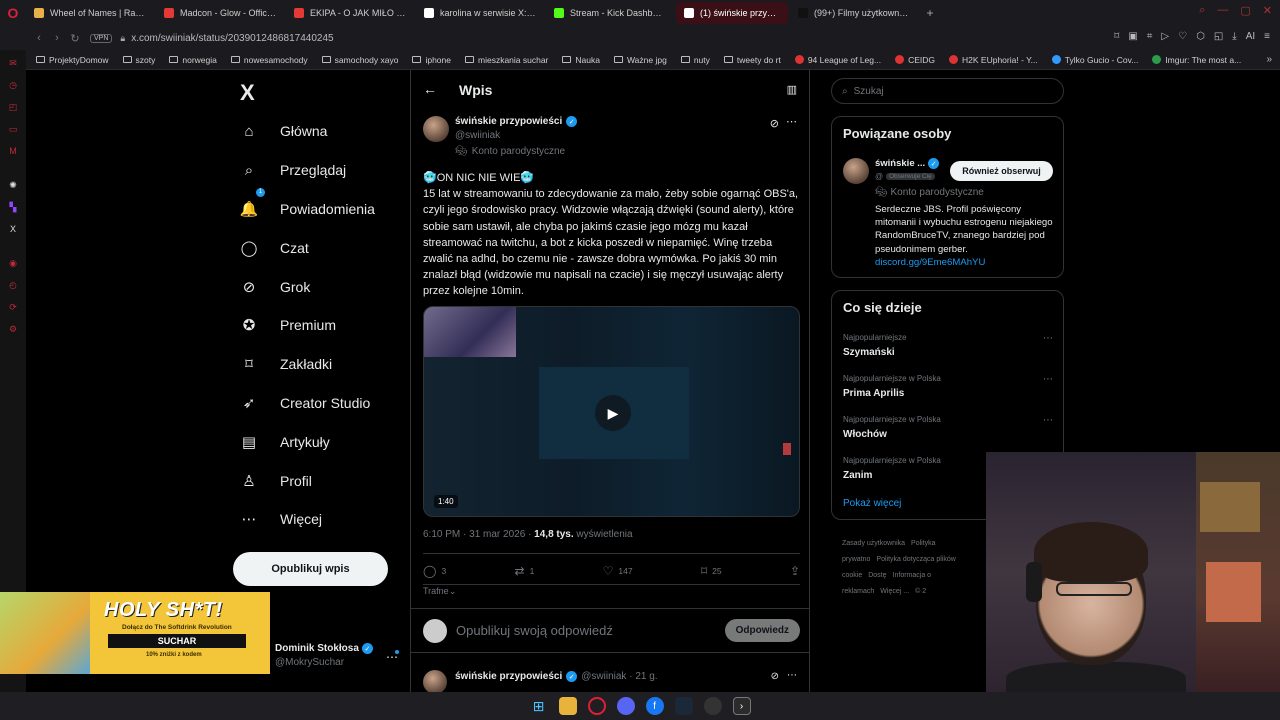 This screenshot has height=720, width=1280. I want to click on play-icon: ▷, so click(1165, 36).